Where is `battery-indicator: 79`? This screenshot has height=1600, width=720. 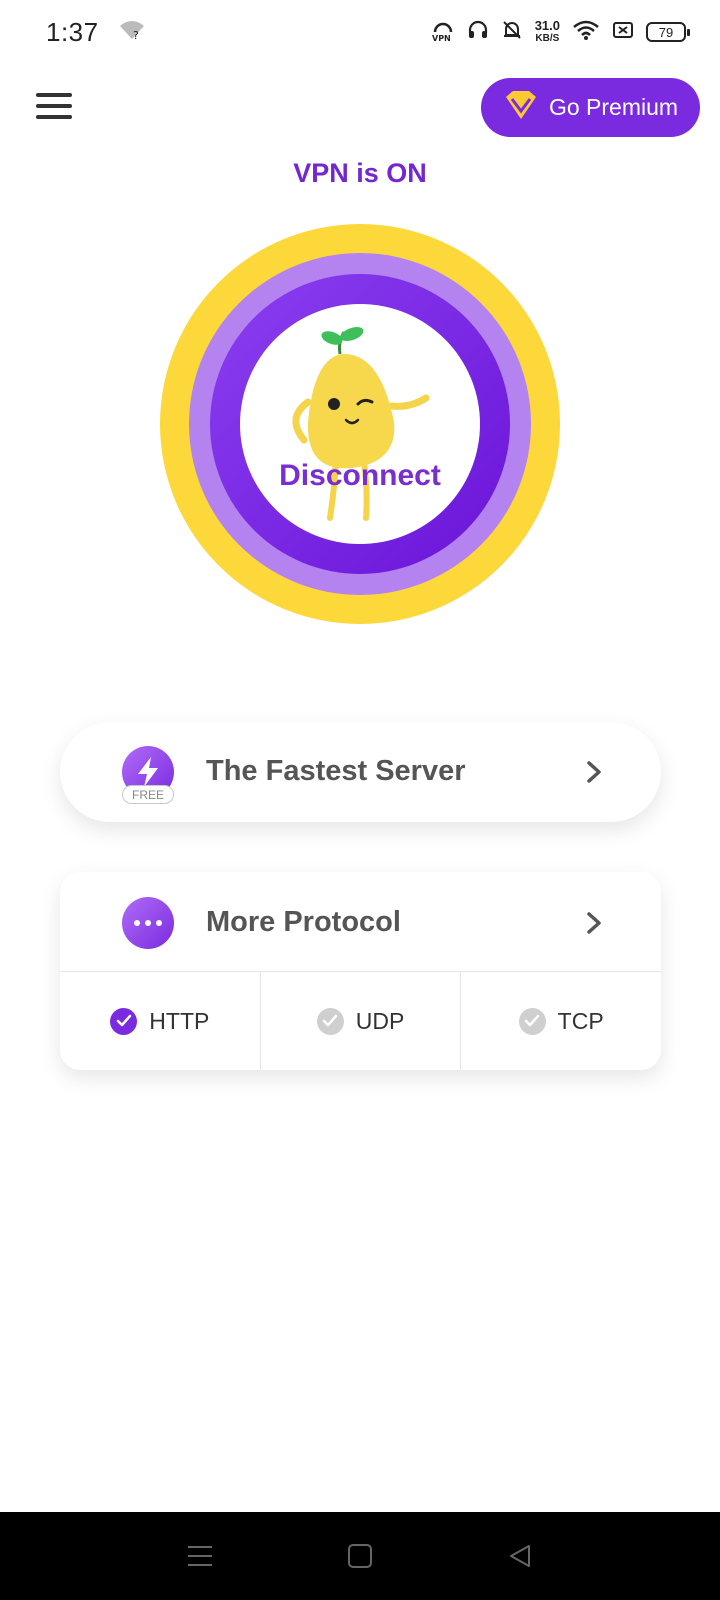 battery-indicator: 79 is located at coordinates (668, 32).